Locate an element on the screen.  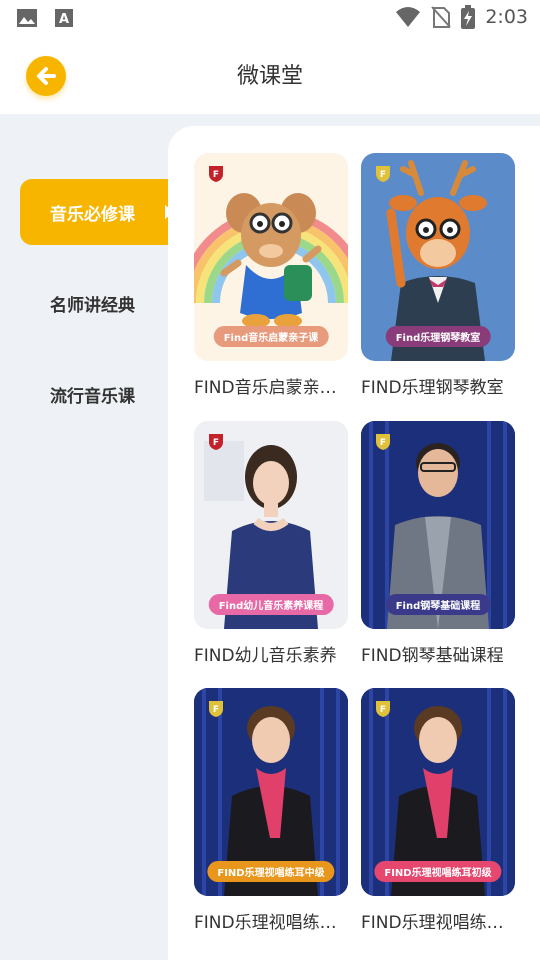
sidebar-item-required: 音乐必修课 is located at coordinates (104, 212).